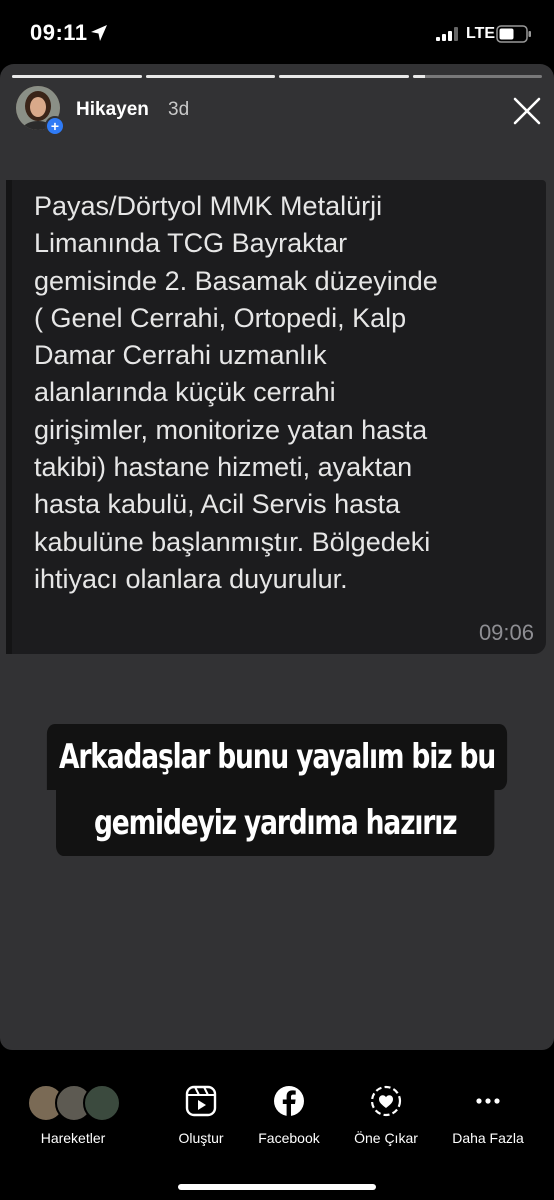 The height and width of the screenshot is (1200, 554). What do you see at coordinates (527, 111) in the screenshot?
I see `close-icon` at bounding box center [527, 111].